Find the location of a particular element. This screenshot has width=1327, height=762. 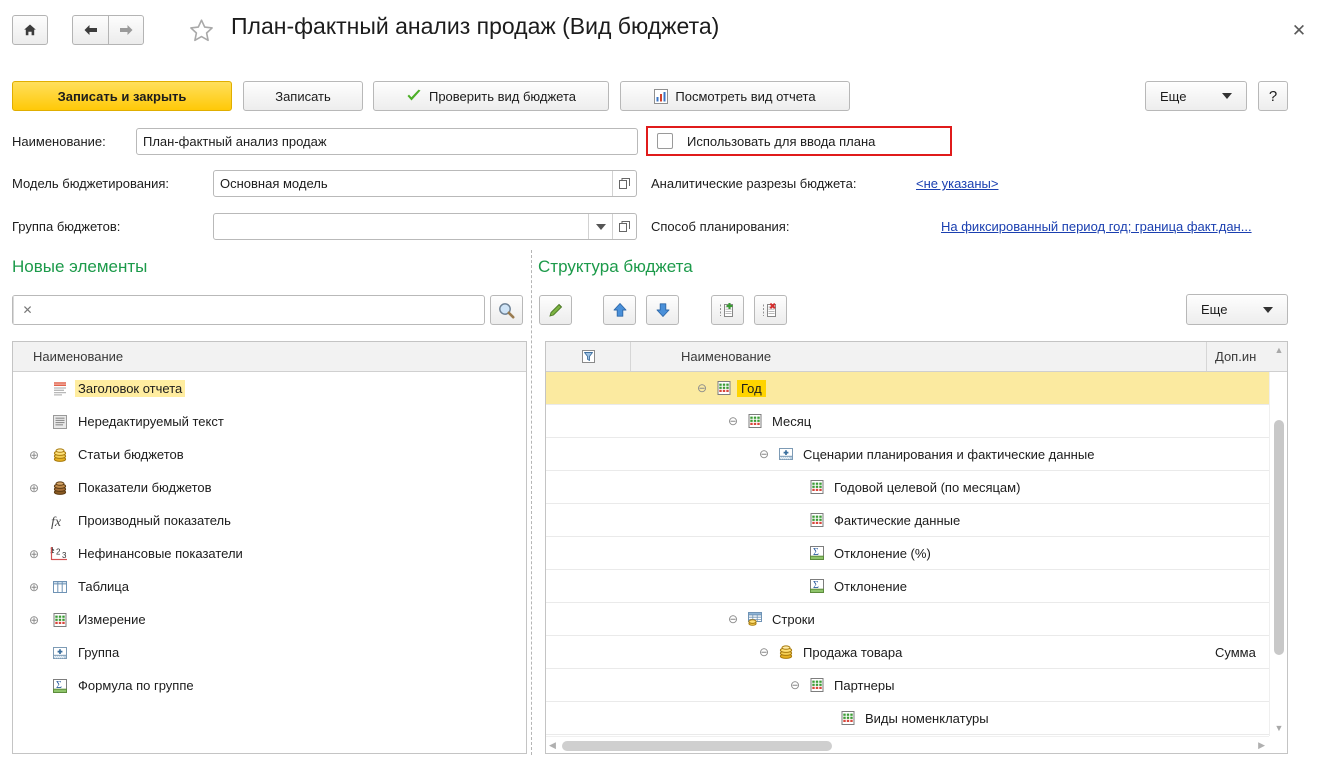

table-row: ⊖ Год is located at coordinates (916, 388).